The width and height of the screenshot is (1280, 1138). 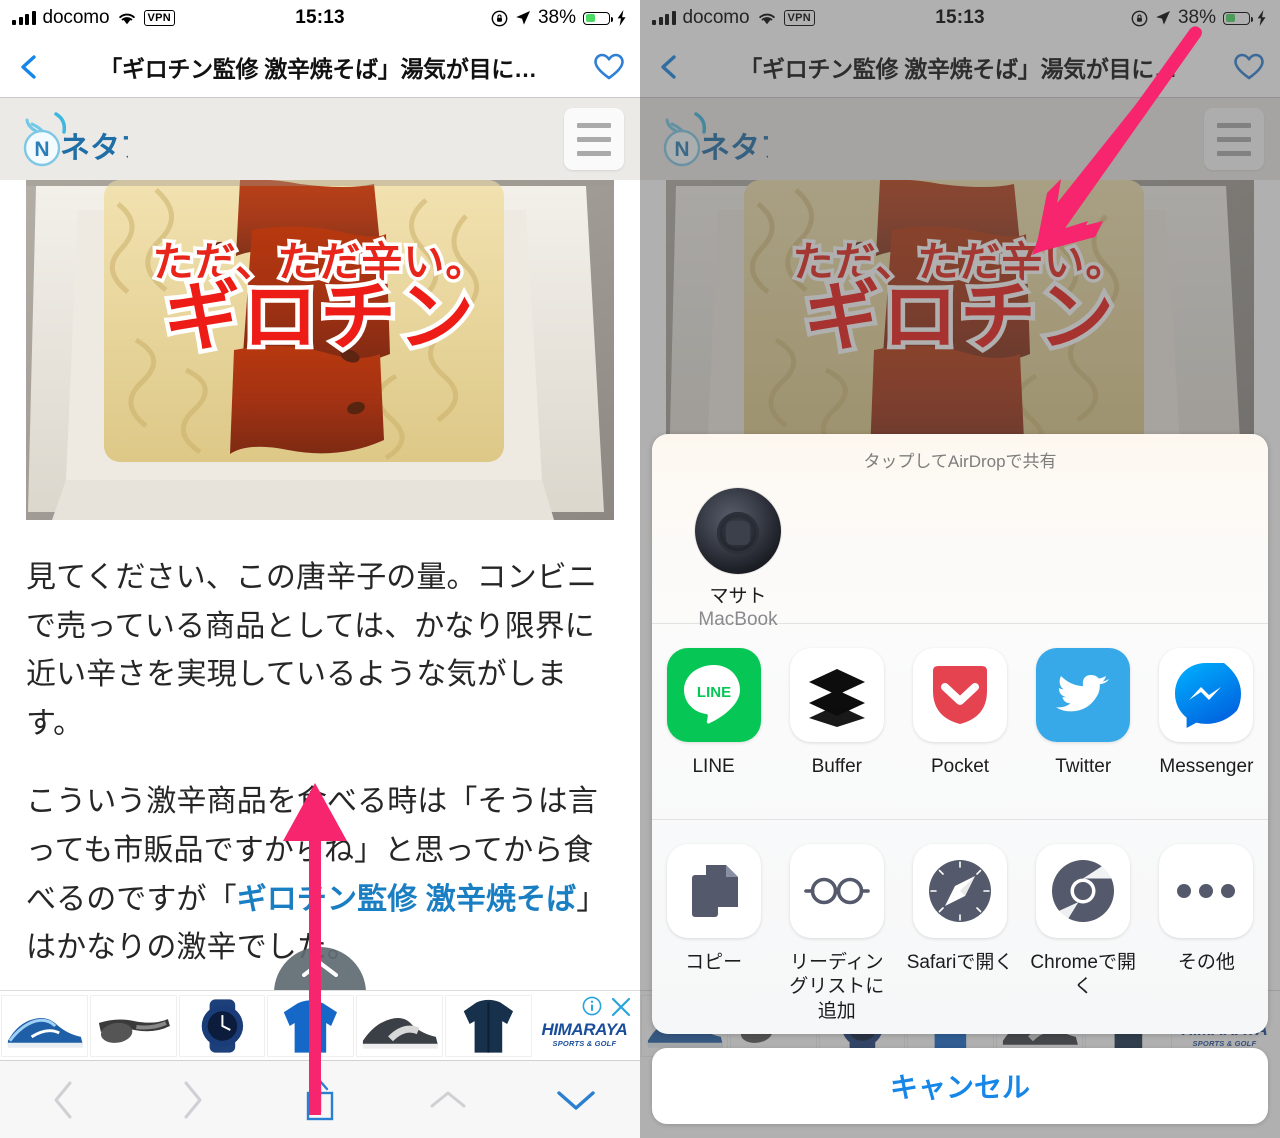 What do you see at coordinates (24, 17) in the screenshot?
I see `signal-bars-icon` at bounding box center [24, 17].